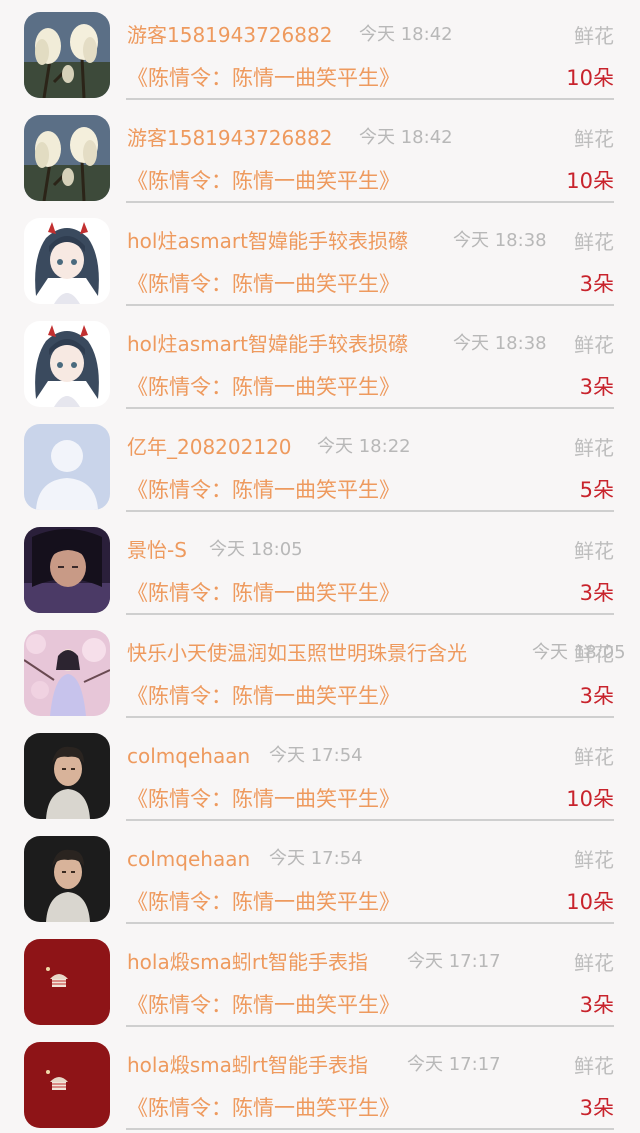 Image resolution: width=640 pixels, height=1133 pixels. I want to click on gift-record-row: 景怡-S 今天 18:05 鲜花 《陈情令：陈情一曲笑平生》 3朵, so click(320, 566).